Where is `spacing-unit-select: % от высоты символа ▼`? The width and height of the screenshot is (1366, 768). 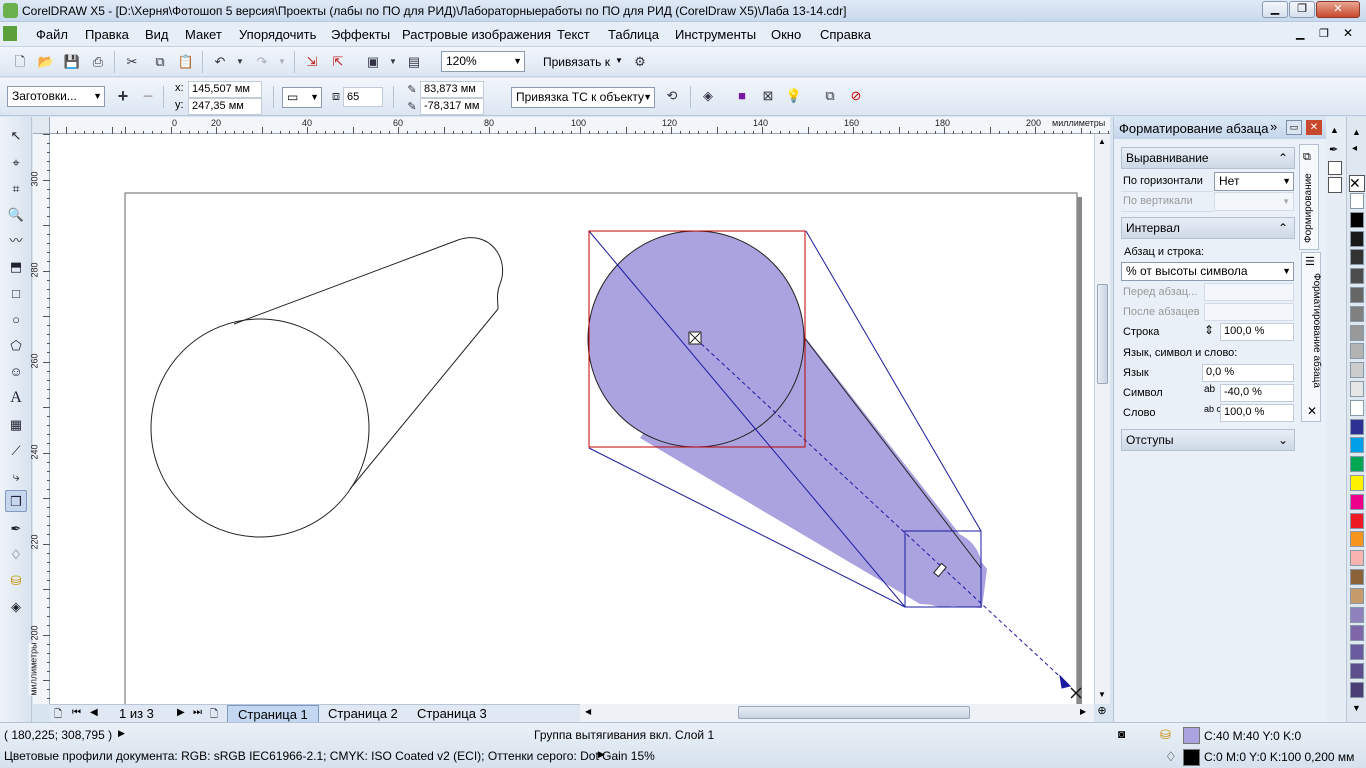
spacing-unit-select: % от высоты символа ▼ is located at coordinates (1207, 271).